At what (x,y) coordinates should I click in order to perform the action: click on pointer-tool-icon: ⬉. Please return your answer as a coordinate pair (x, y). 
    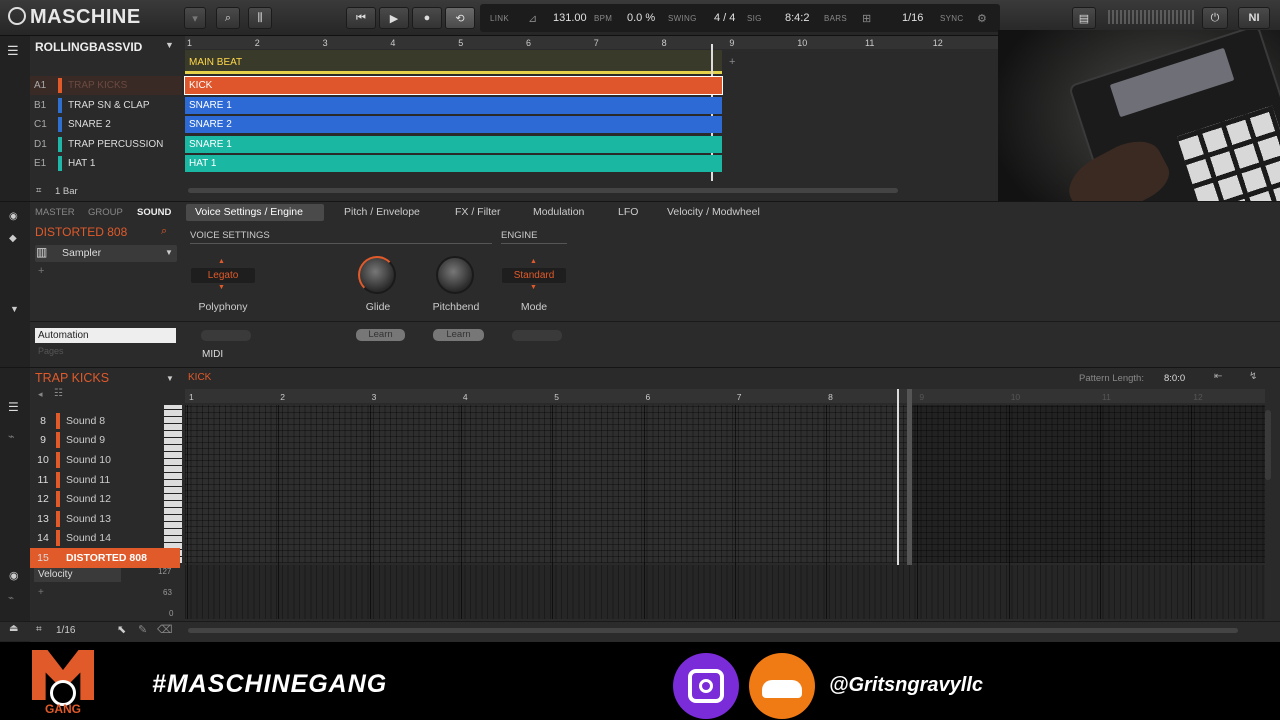
    Looking at the image, I should click on (121, 629).